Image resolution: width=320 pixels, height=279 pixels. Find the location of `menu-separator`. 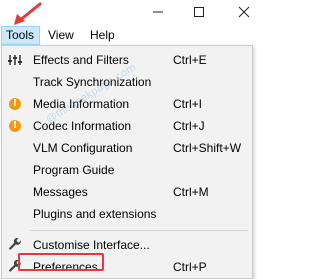

menu-separator is located at coordinates (139, 230).